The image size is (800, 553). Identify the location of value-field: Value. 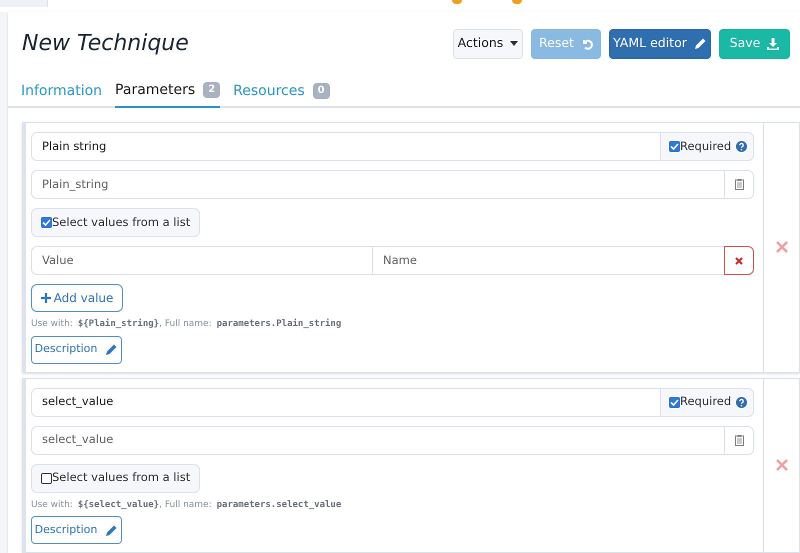
(202, 260).